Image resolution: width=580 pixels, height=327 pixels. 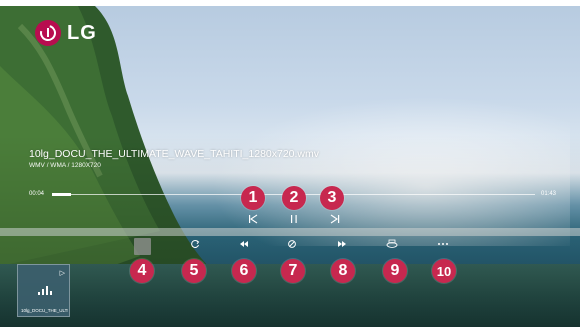 What do you see at coordinates (343, 271) in the screenshot?
I see `callout-8: 8` at bounding box center [343, 271].